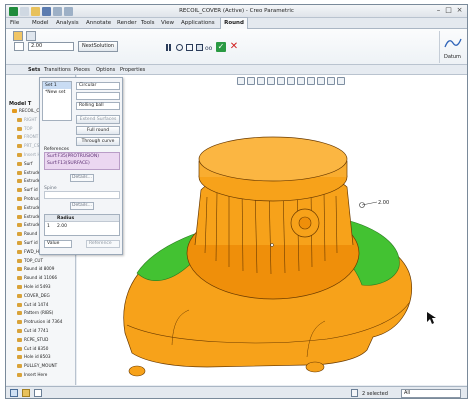  Describe the element at coordinates (98, 46) in the screenshot. I see `next-solution-button: NextSolution` at that location.